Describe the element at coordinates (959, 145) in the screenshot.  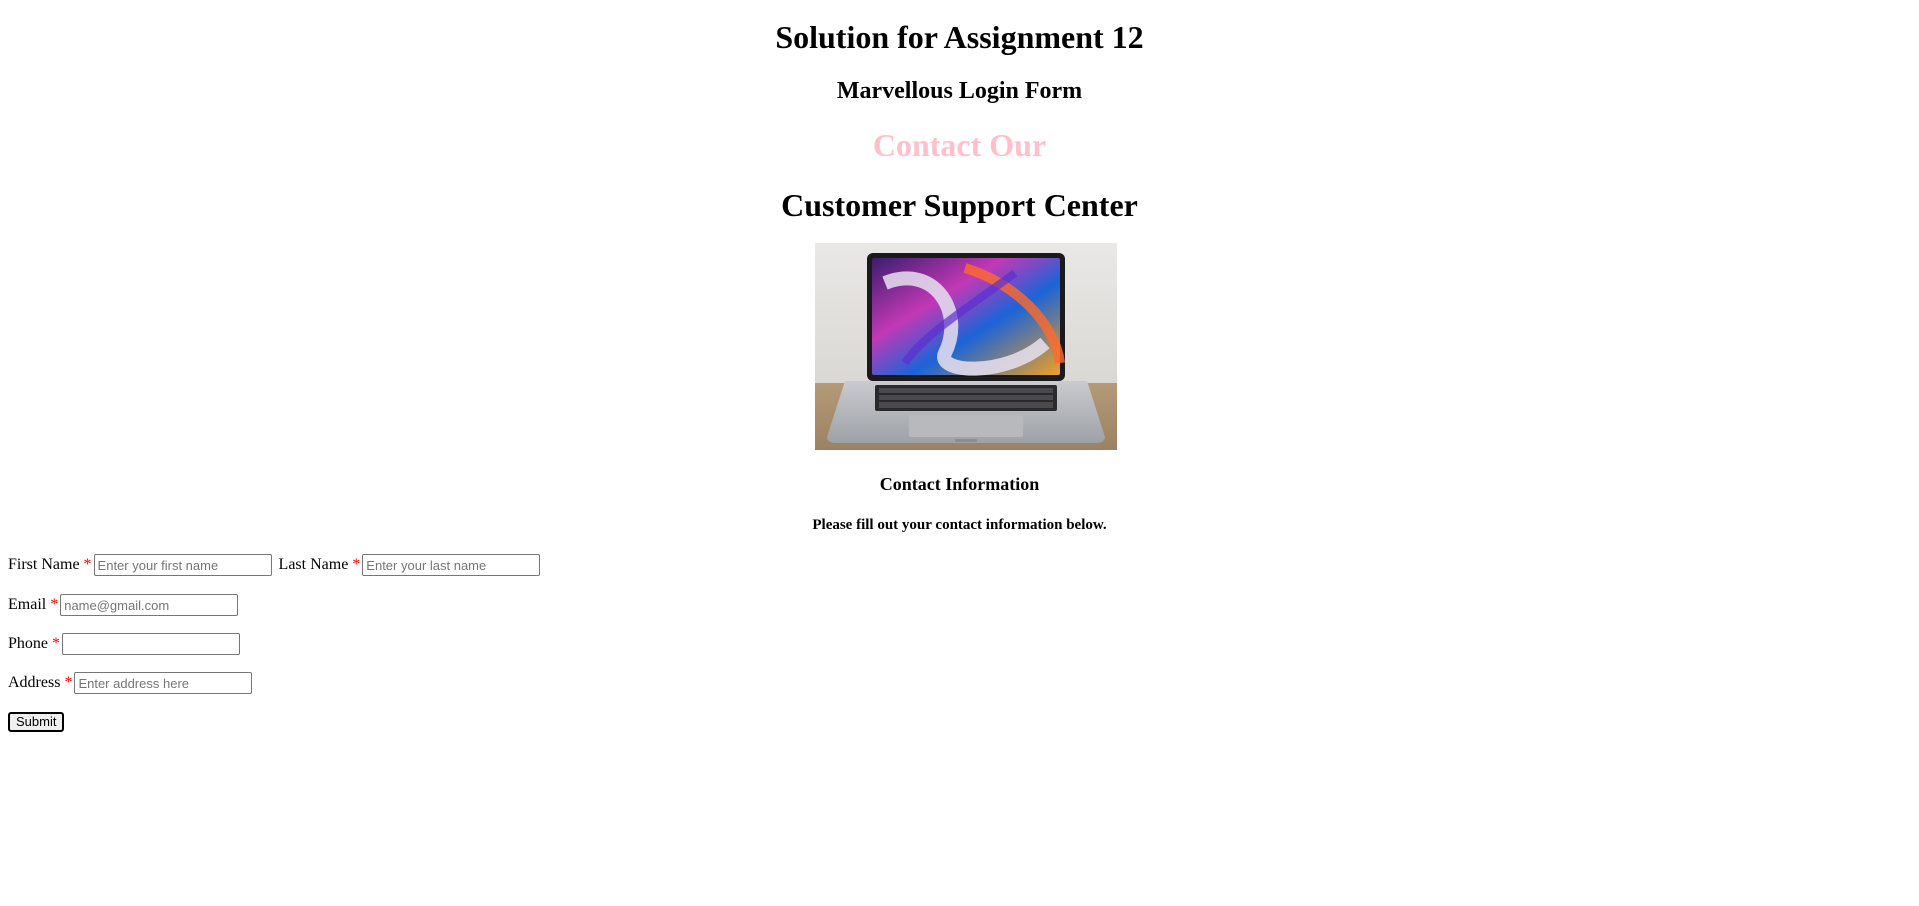
I see `contact-our-heading: Contact Our` at that location.